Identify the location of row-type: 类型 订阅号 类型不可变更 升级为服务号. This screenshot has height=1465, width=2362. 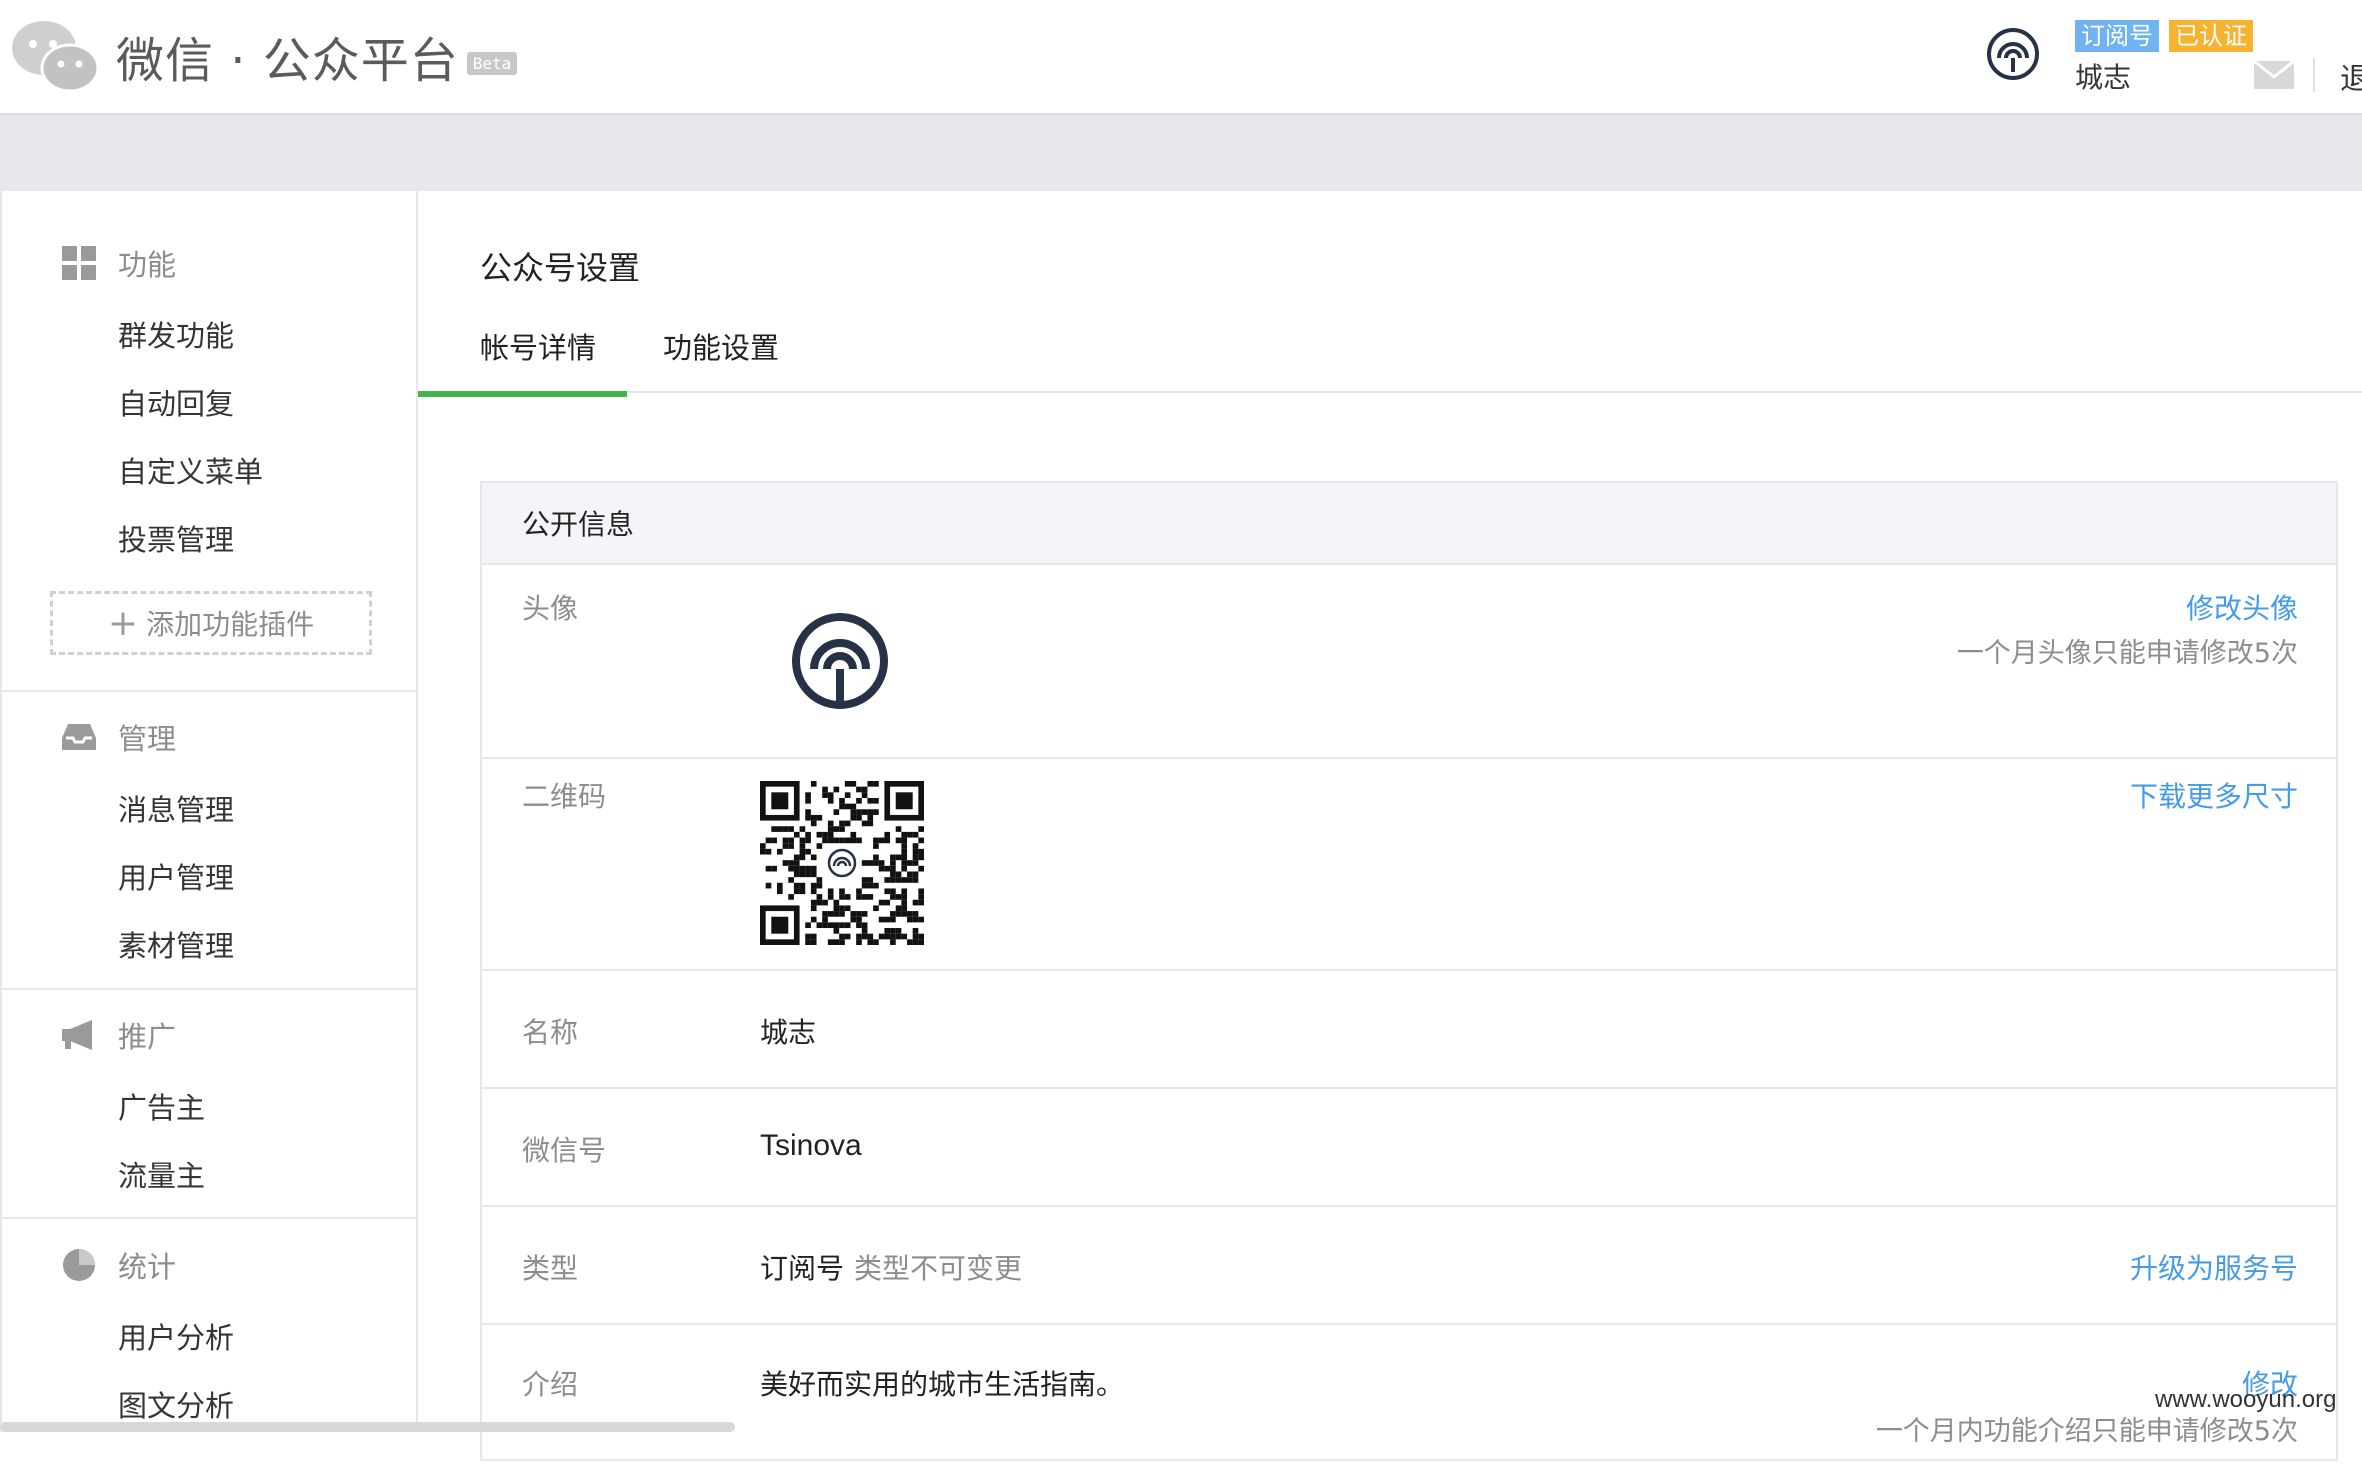
(1409, 1266).